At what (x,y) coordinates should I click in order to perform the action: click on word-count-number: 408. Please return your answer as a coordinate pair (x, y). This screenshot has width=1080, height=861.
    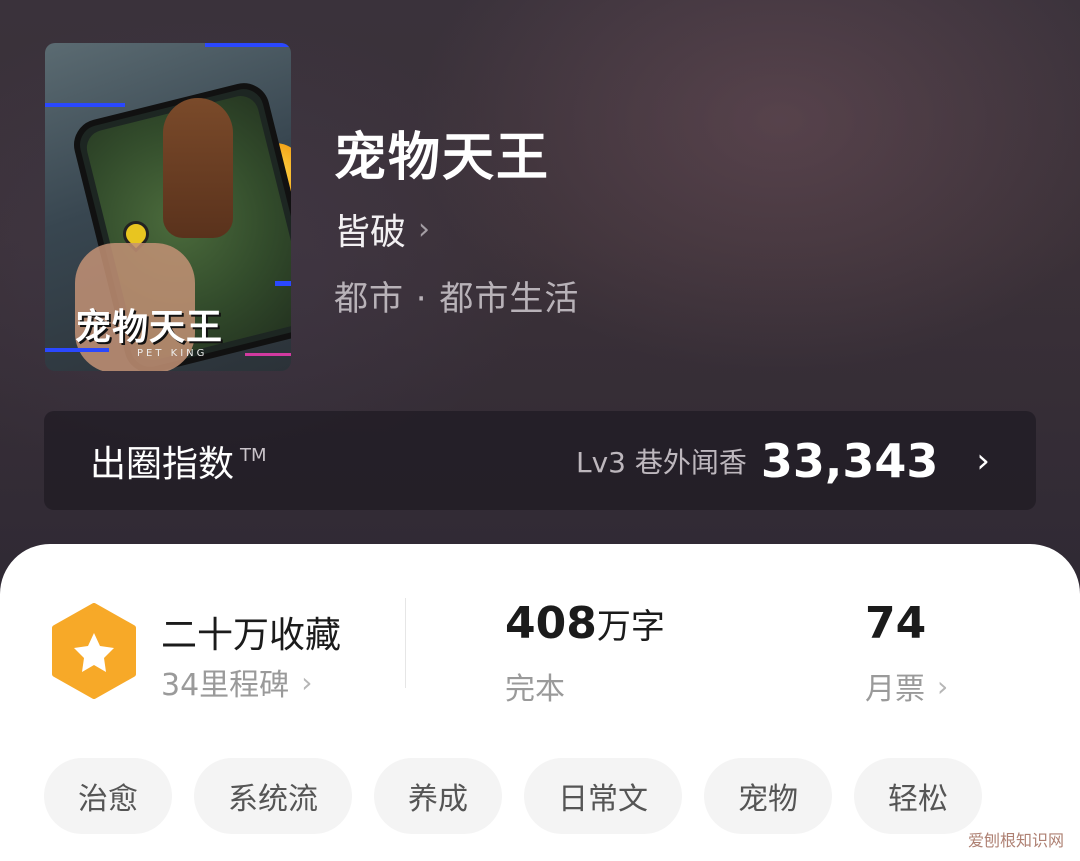
    Looking at the image, I should click on (551, 623).